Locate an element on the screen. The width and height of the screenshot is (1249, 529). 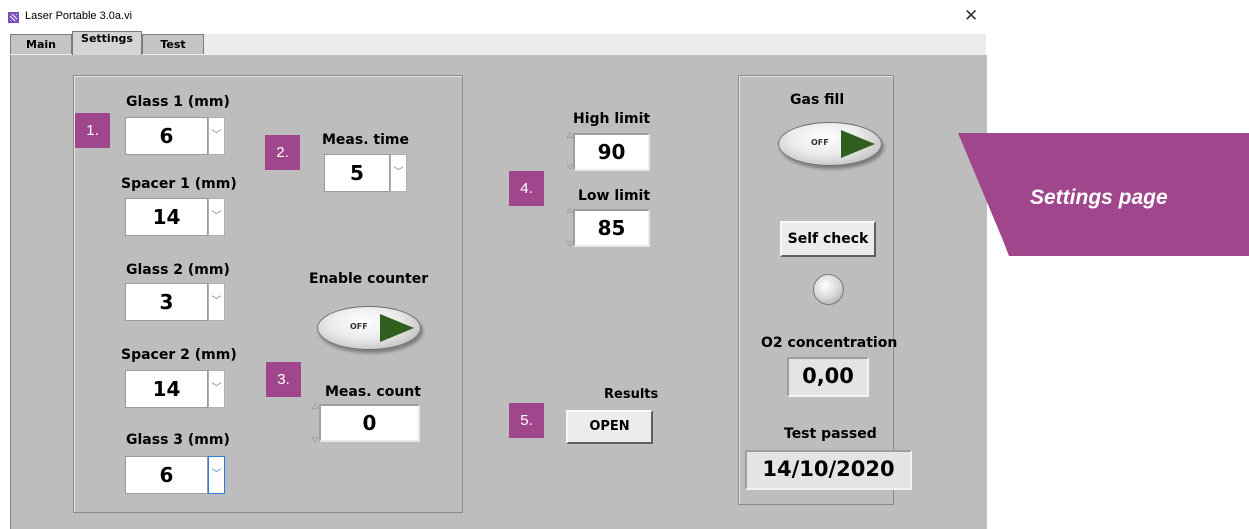
callout-text: Settings page is located at coordinates (1099, 197).